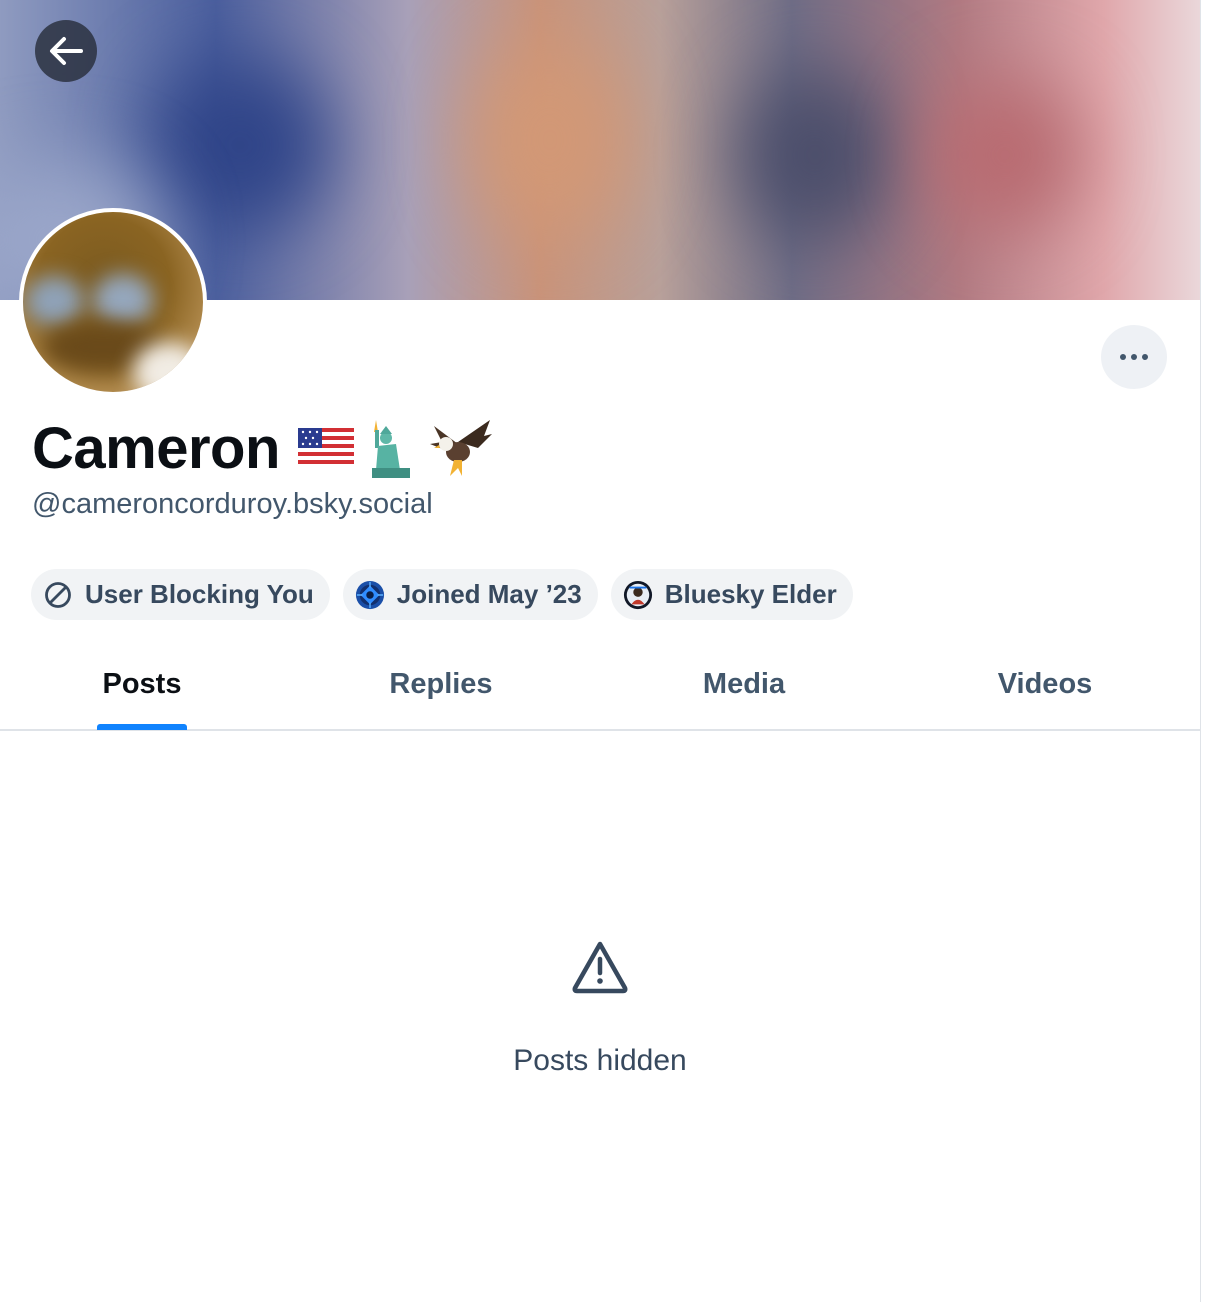 The width and height of the screenshot is (1216, 1302). What do you see at coordinates (489, 594) in the screenshot?
I see `badge-label: Joined May ’23` at bounding box center [489, 594].